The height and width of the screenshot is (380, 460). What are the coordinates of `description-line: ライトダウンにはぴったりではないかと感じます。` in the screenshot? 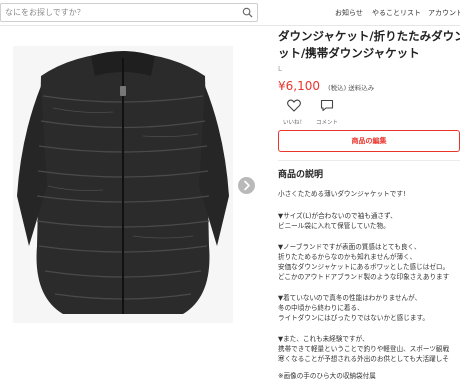 It's located at (353, 318).